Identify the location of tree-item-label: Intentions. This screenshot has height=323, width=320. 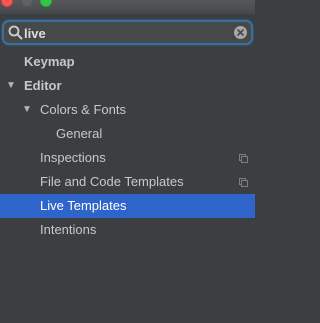
(68, 229).